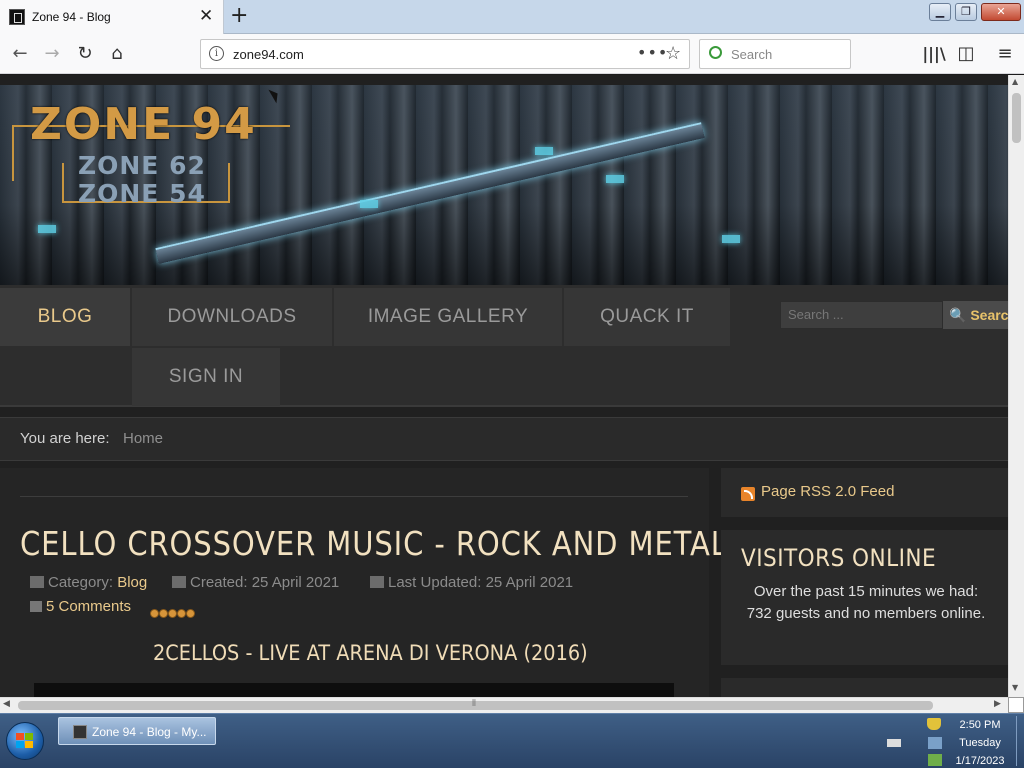  What do you see at coordinates (265, 582) in the screenshot?
I see `created-date: Created: 25 April 2021` at bounding box center [265, 582].